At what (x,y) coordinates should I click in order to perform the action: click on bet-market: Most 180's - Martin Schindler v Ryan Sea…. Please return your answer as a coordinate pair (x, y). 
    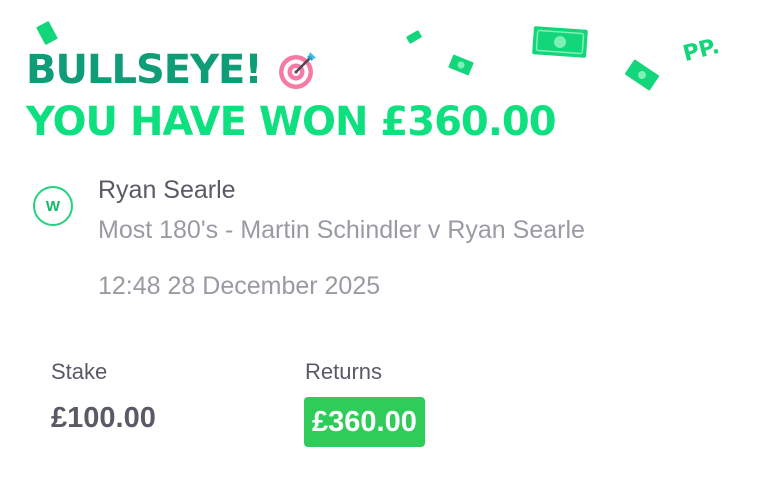
    Looking at the image, I should click on (341, 230).